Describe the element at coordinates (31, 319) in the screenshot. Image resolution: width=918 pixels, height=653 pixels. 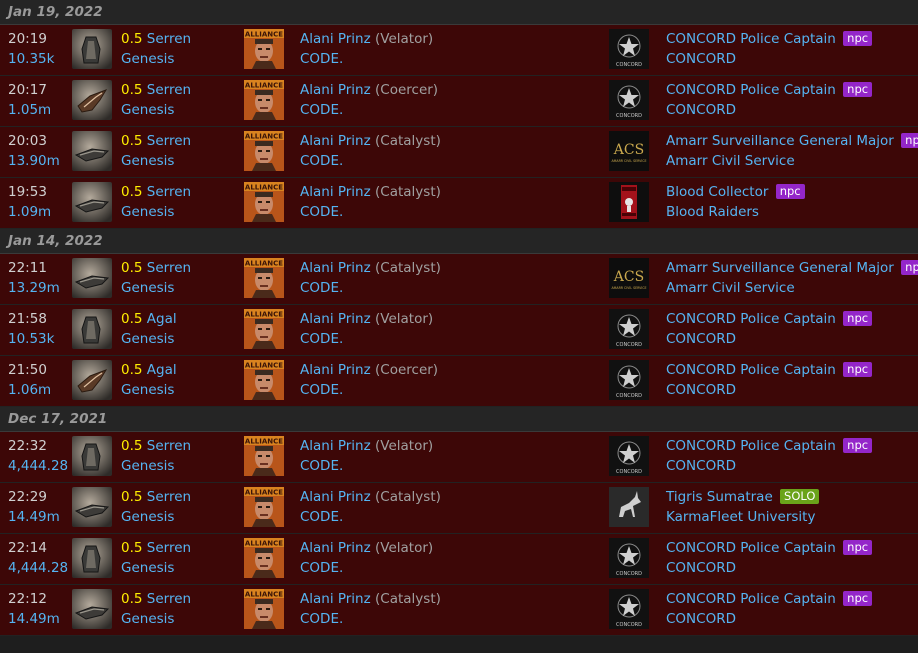
I see `kill-time: 21:58` at that location.